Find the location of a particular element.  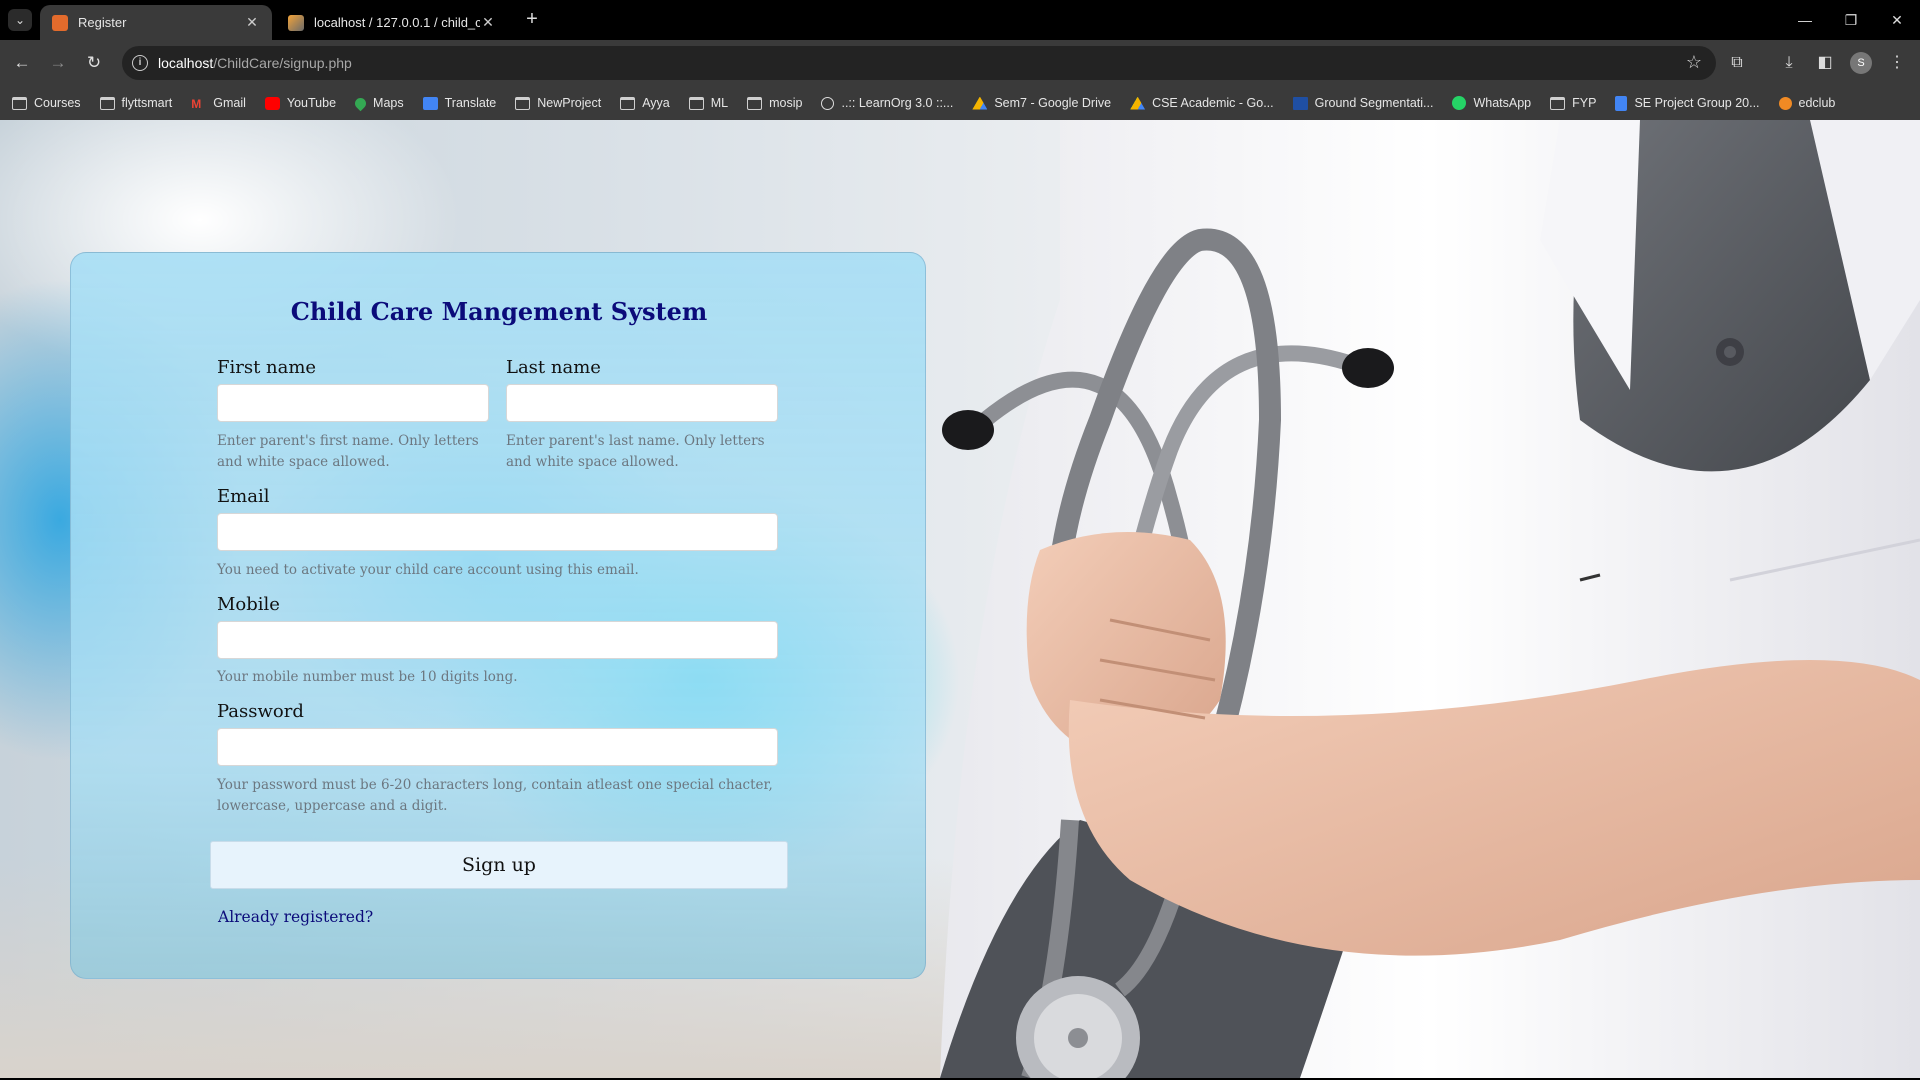

tab-title: Register is located at coordinates (102, 22).